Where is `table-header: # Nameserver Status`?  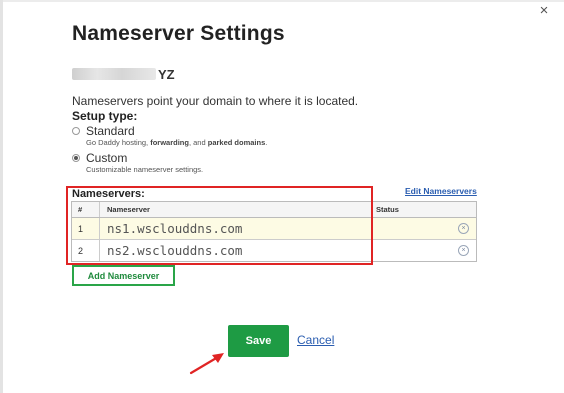 table-header: # Nameserver Status is located at coordinates (274, 210).